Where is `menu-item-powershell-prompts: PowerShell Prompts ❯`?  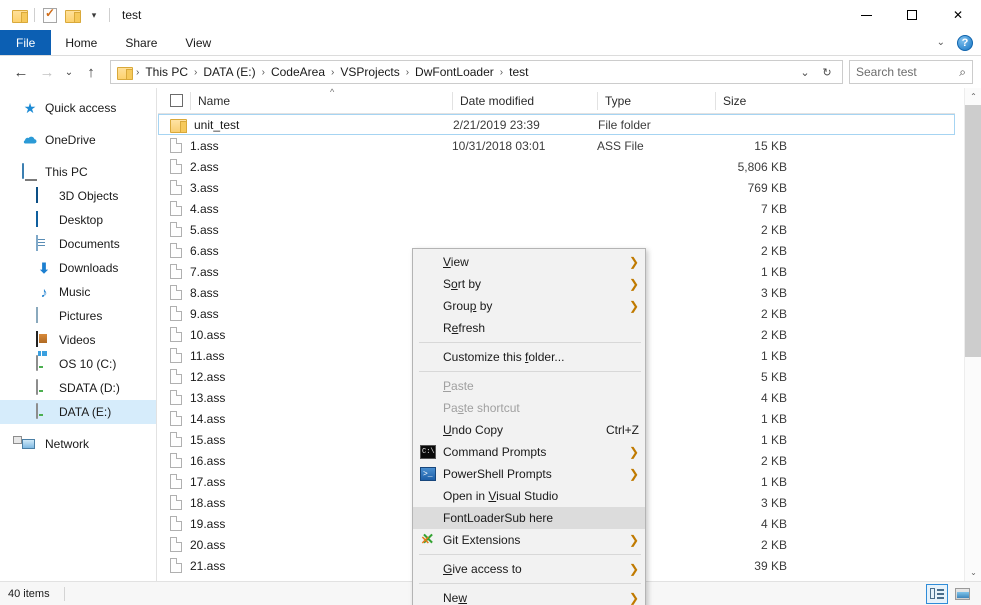 menu-item-powershell-prompts: PowerShell Prompts ❯ is located at coordinates (529, 474).